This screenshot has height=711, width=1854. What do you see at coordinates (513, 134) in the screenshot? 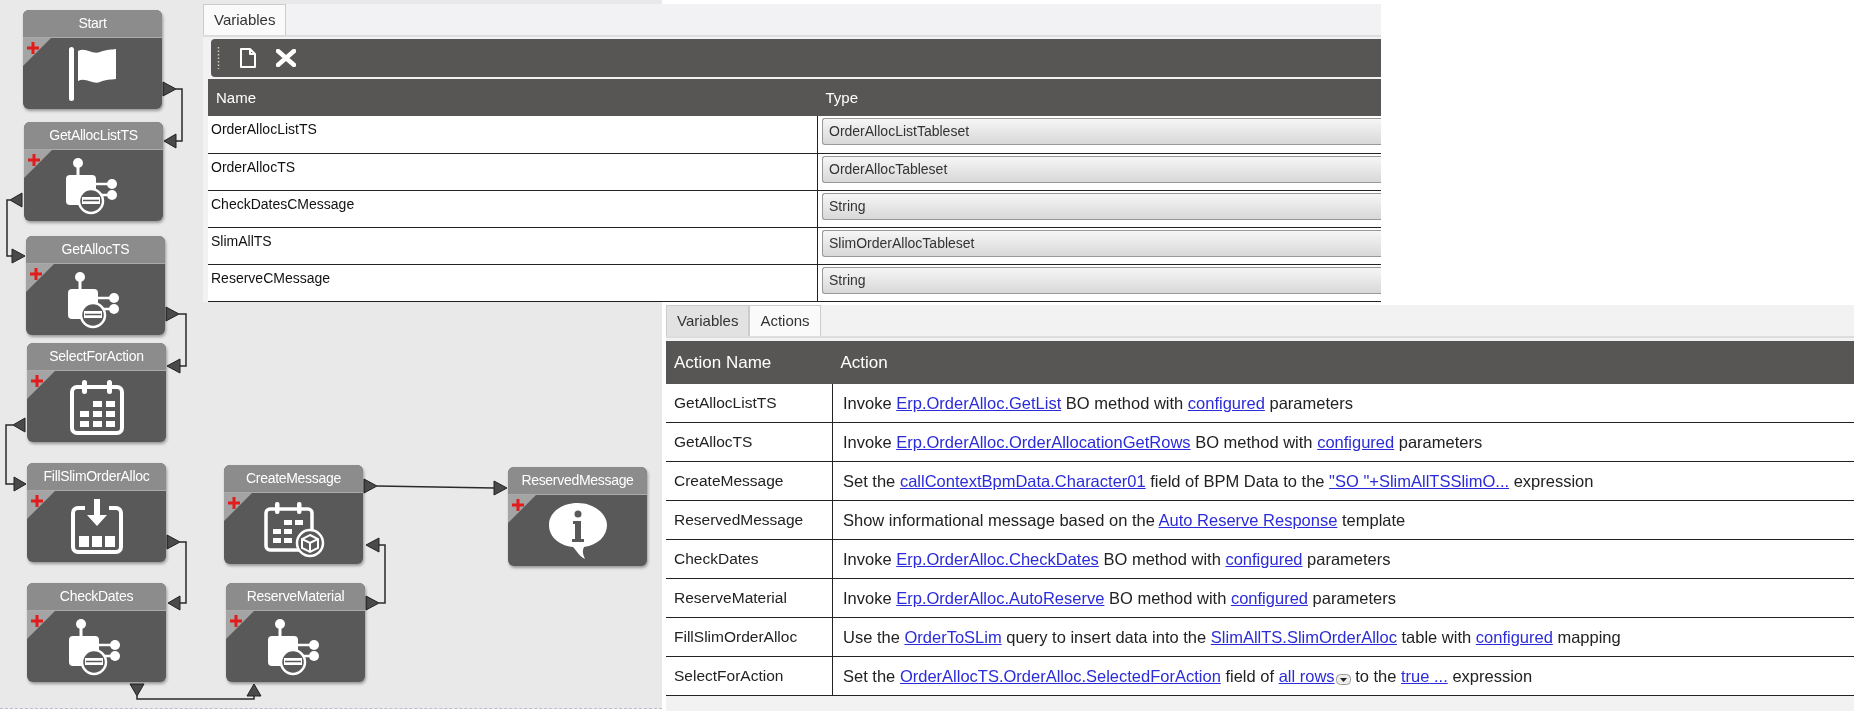
I see `variable-name: OrderAllocListTS` at bounding box center [513, 134].